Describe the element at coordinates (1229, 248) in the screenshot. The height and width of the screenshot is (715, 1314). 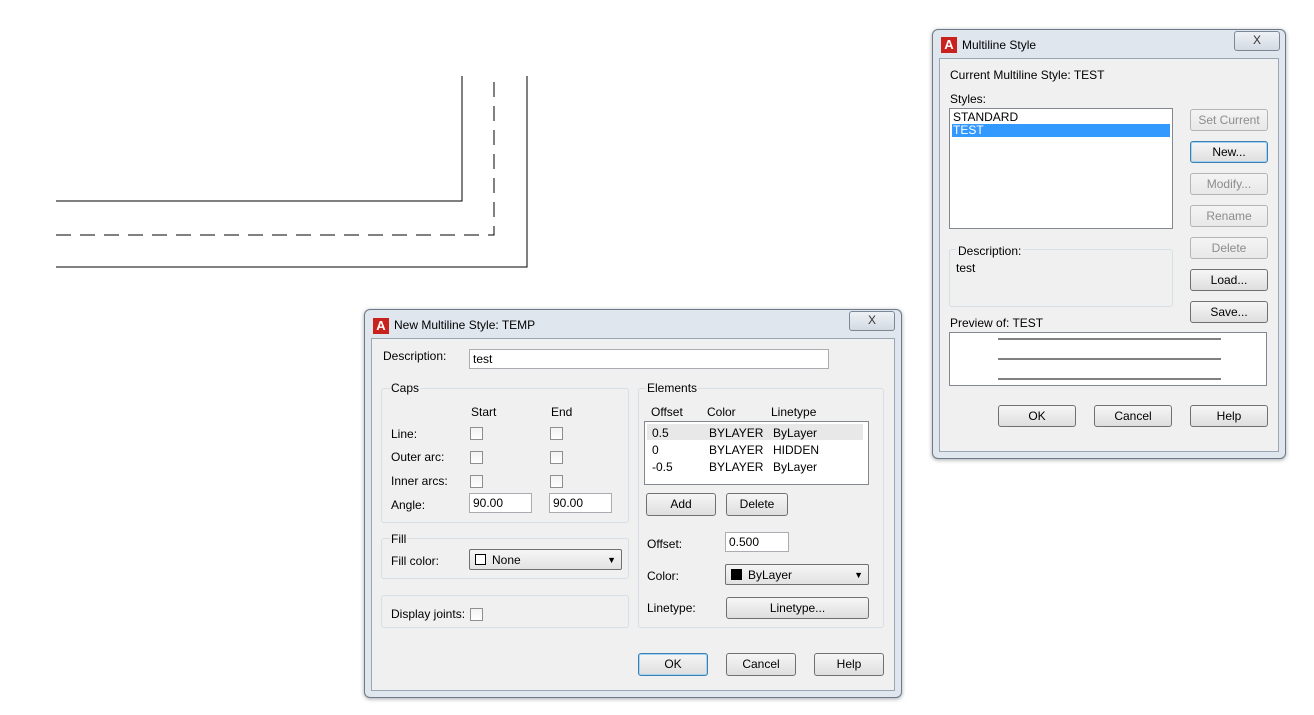
I see `delete-button: Delete` at that location.